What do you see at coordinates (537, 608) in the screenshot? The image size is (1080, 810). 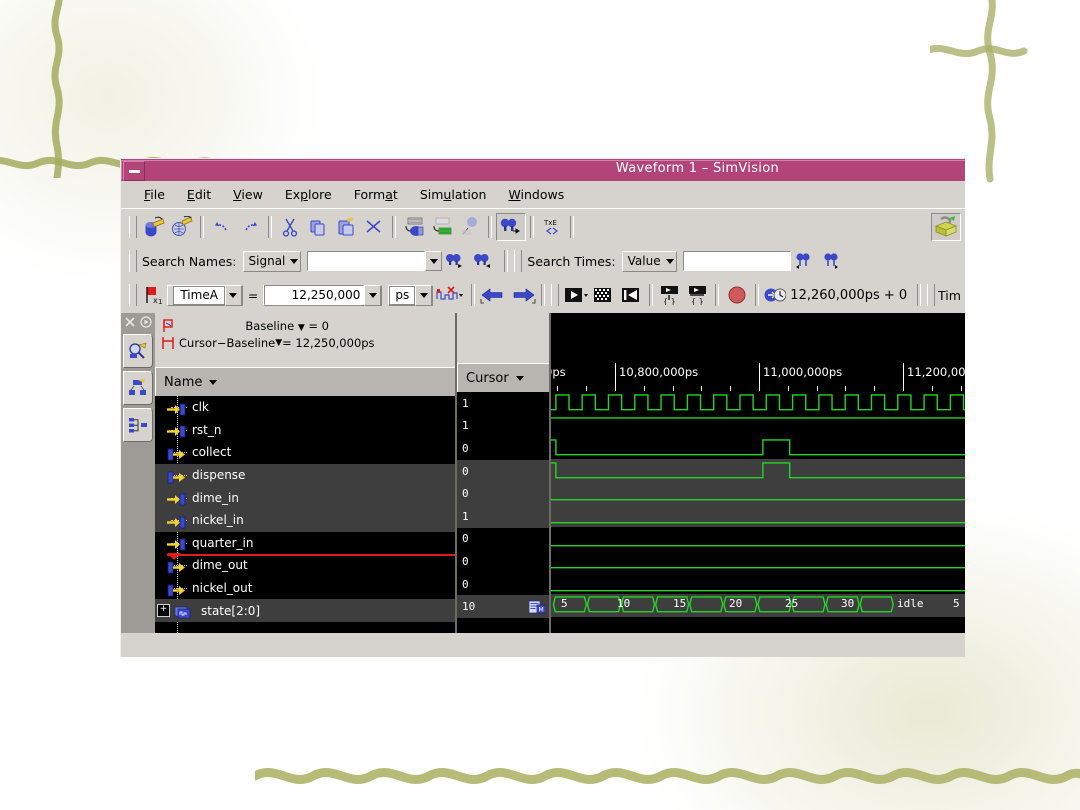 I see `radix-icon: M` at bounding box center [537, 608].